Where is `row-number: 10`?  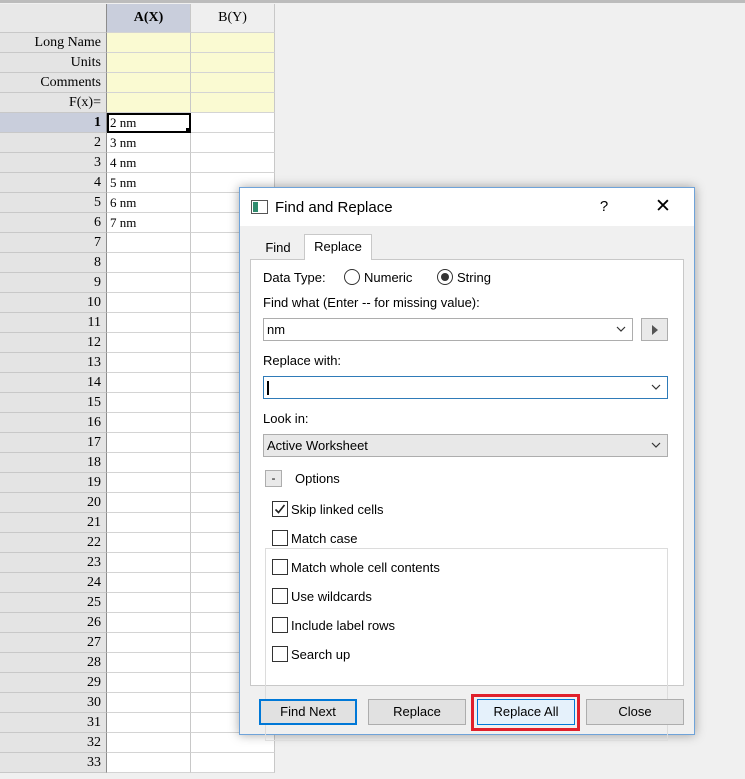 row-number: 10 is located at coordinates (53, 303).